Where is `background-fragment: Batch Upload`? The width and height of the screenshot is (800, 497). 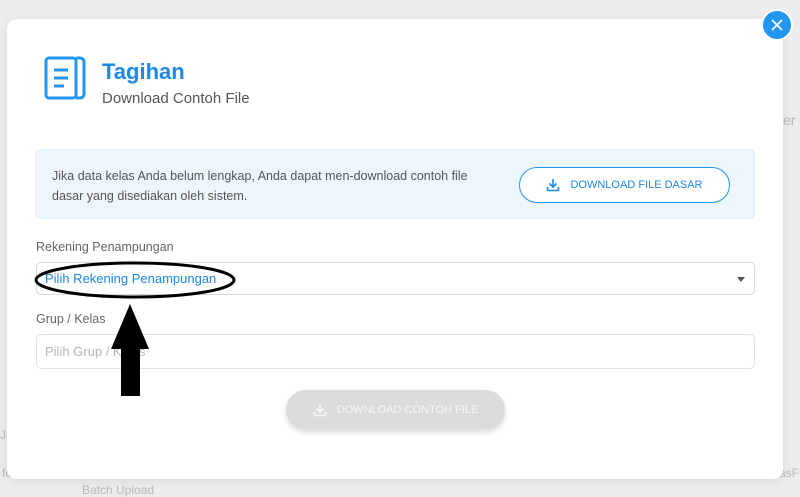 background-fragment: Batch Upload is located at coordinates (118, 490).